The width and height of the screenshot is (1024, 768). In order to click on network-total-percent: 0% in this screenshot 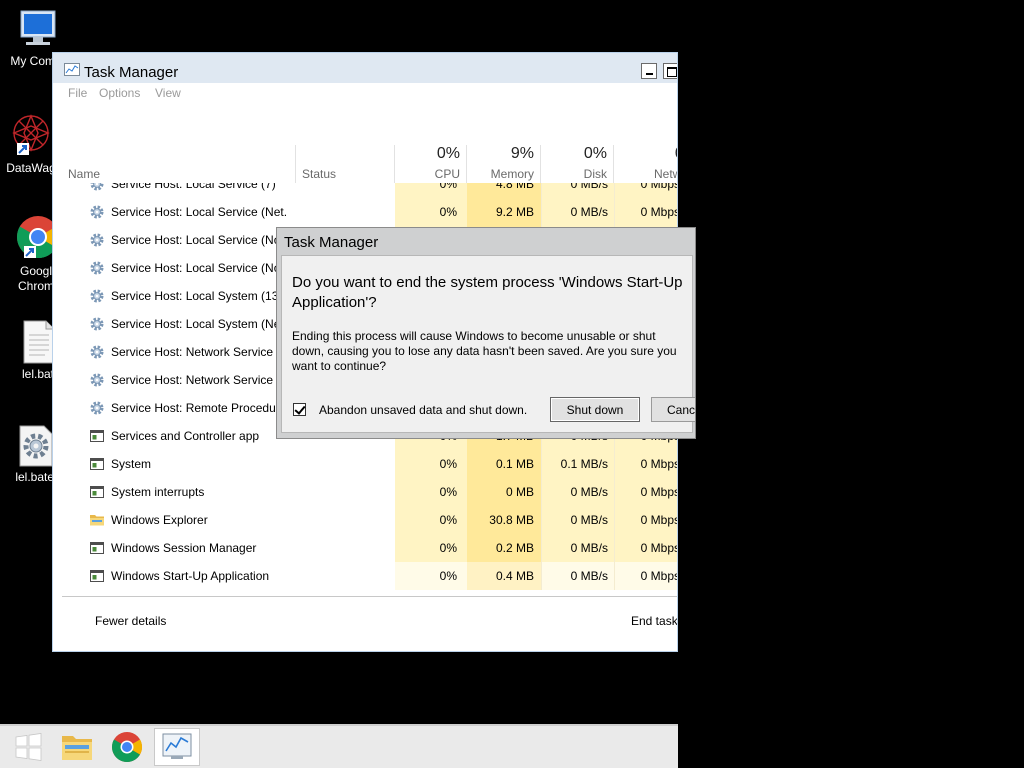, I will do `click(676, 154)`.